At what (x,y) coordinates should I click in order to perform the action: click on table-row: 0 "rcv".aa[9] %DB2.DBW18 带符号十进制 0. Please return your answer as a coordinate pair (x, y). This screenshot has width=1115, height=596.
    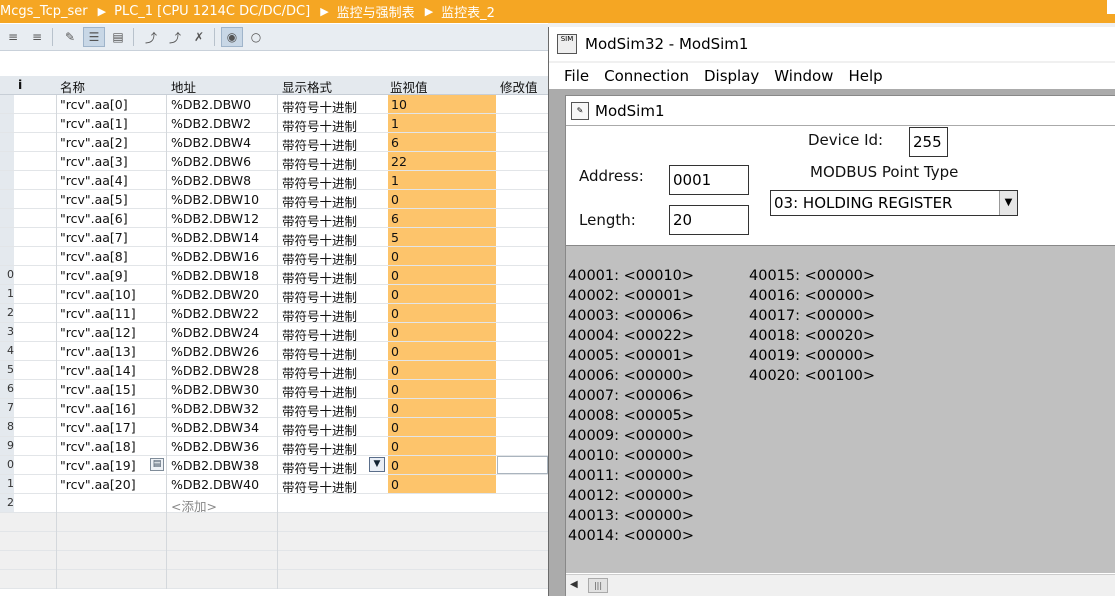
    Looking at the image, I should click on (274, 276).